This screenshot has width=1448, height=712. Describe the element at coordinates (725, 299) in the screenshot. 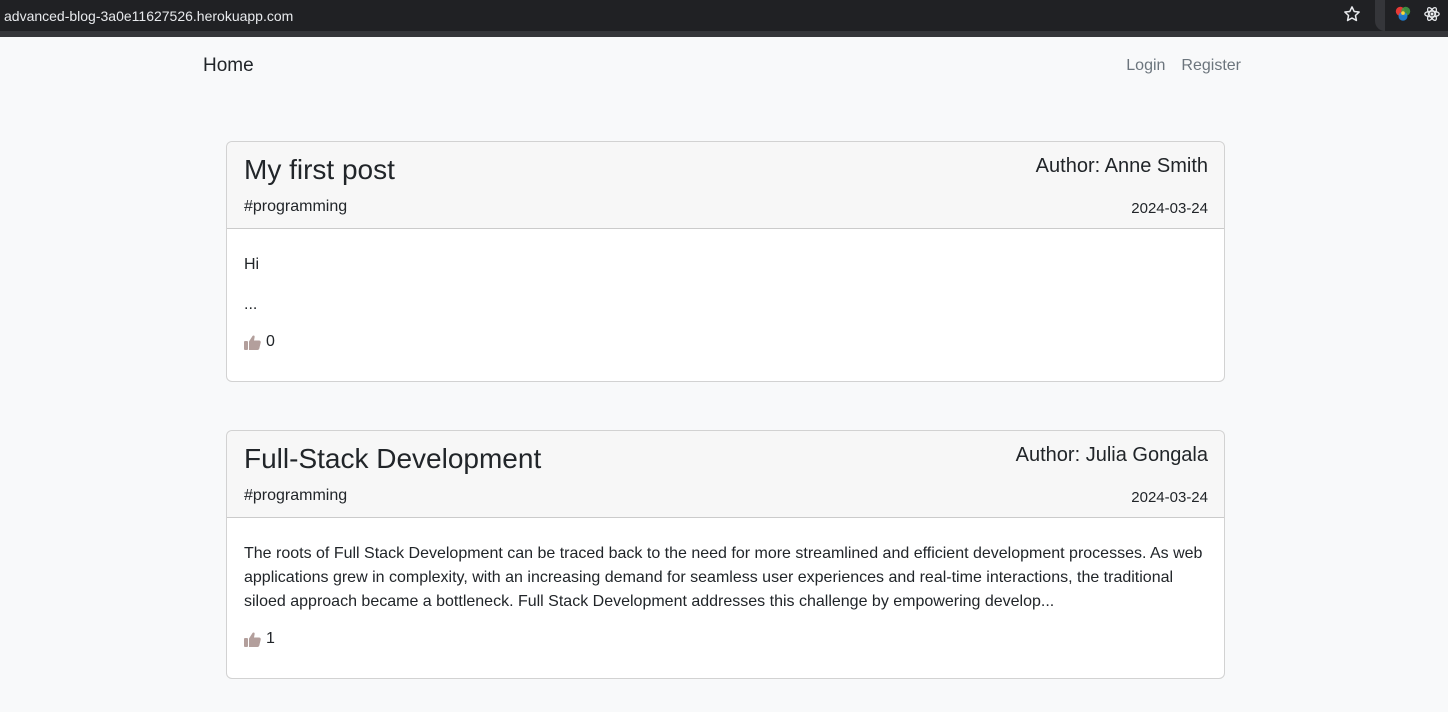

I see `post-card-body: Hi ... 0` at that location.